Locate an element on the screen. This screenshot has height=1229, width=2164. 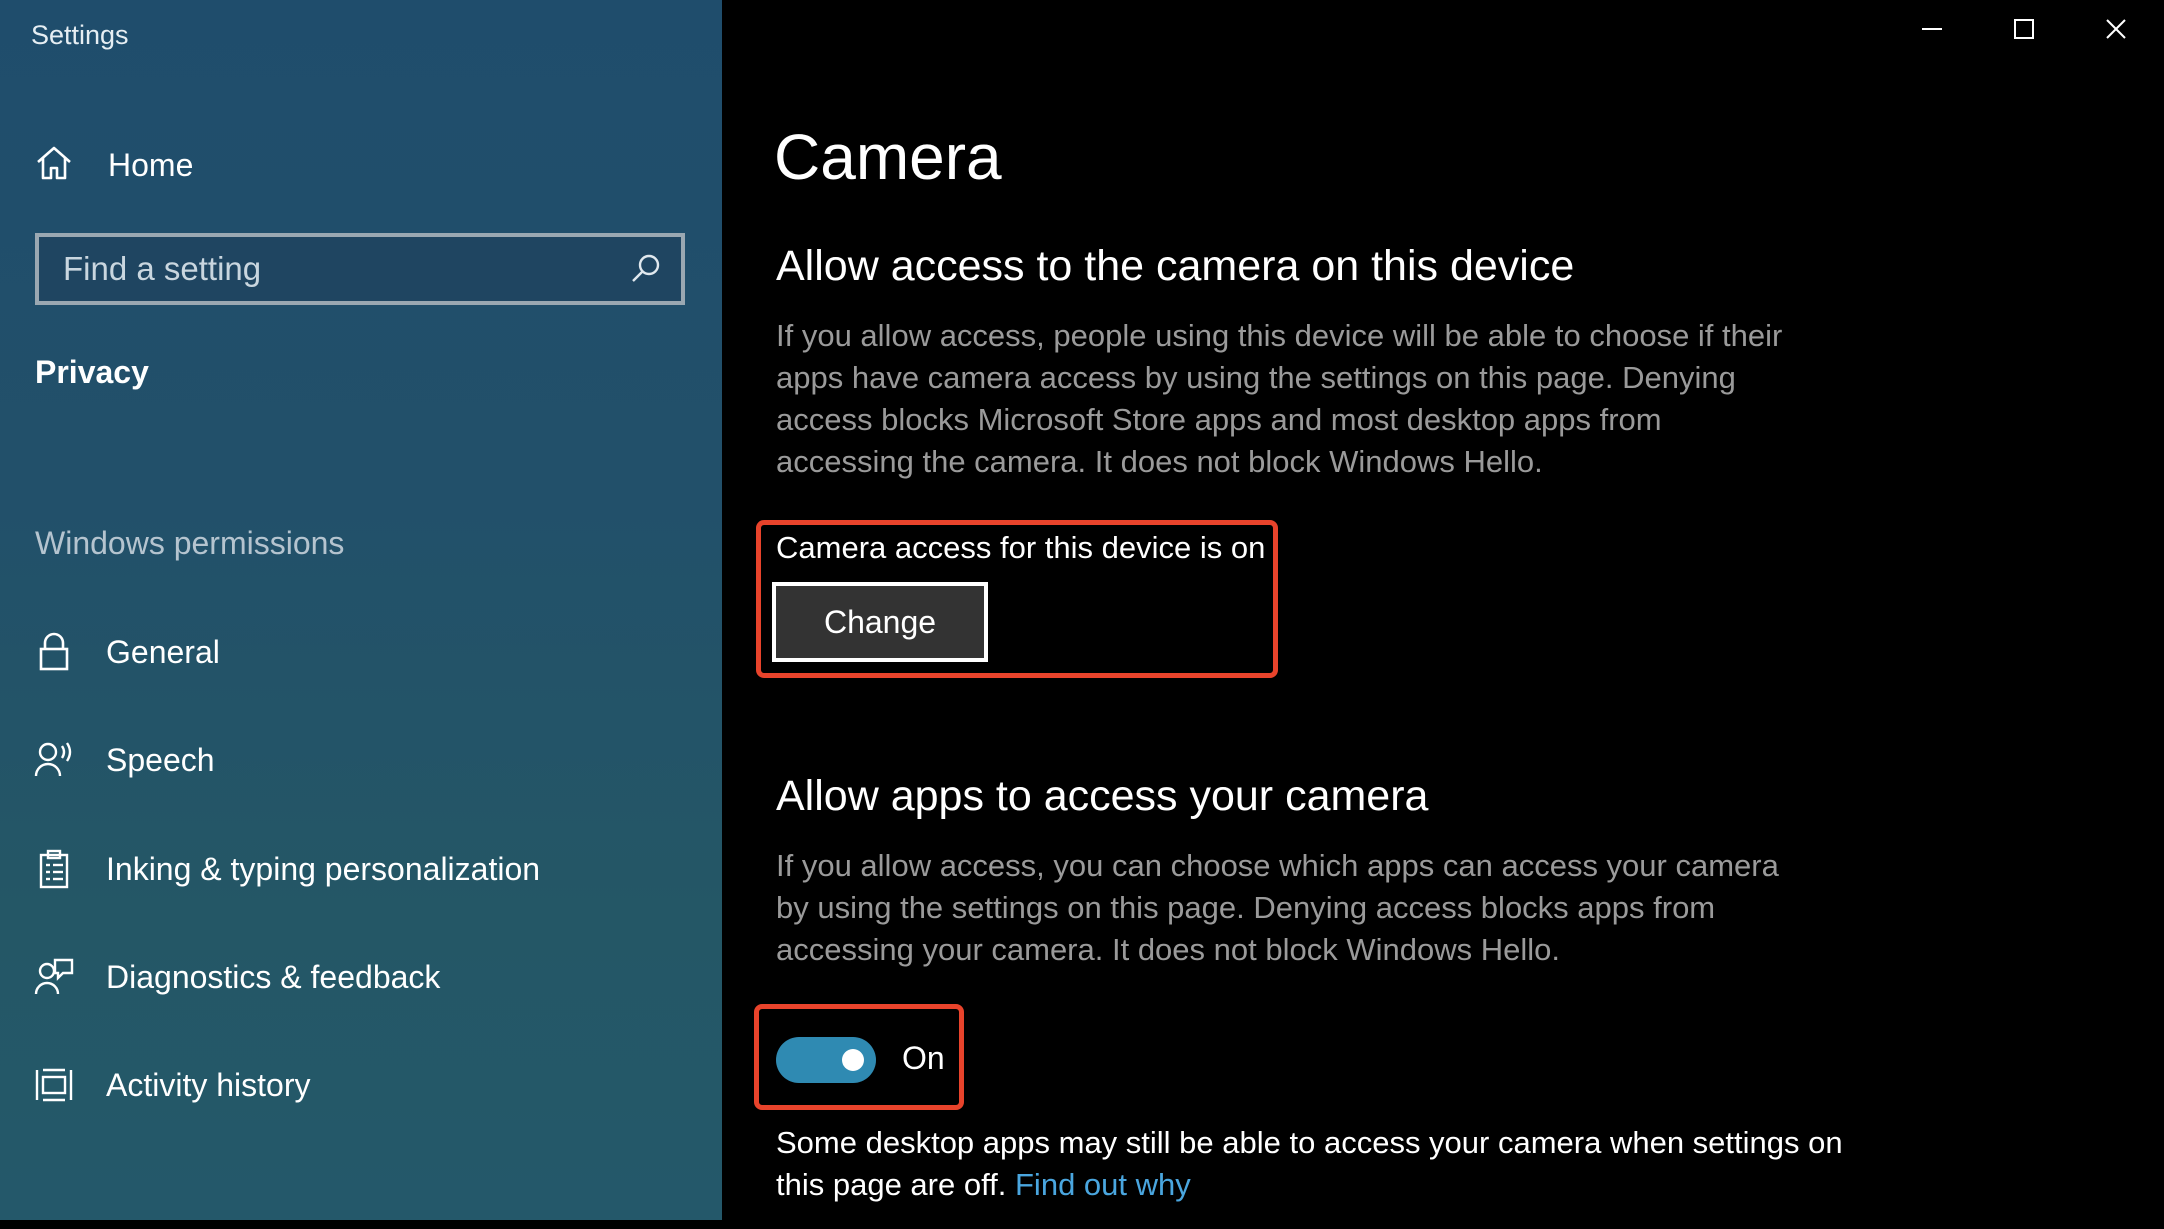
minimize-button is located at coordinates (1932, 31).